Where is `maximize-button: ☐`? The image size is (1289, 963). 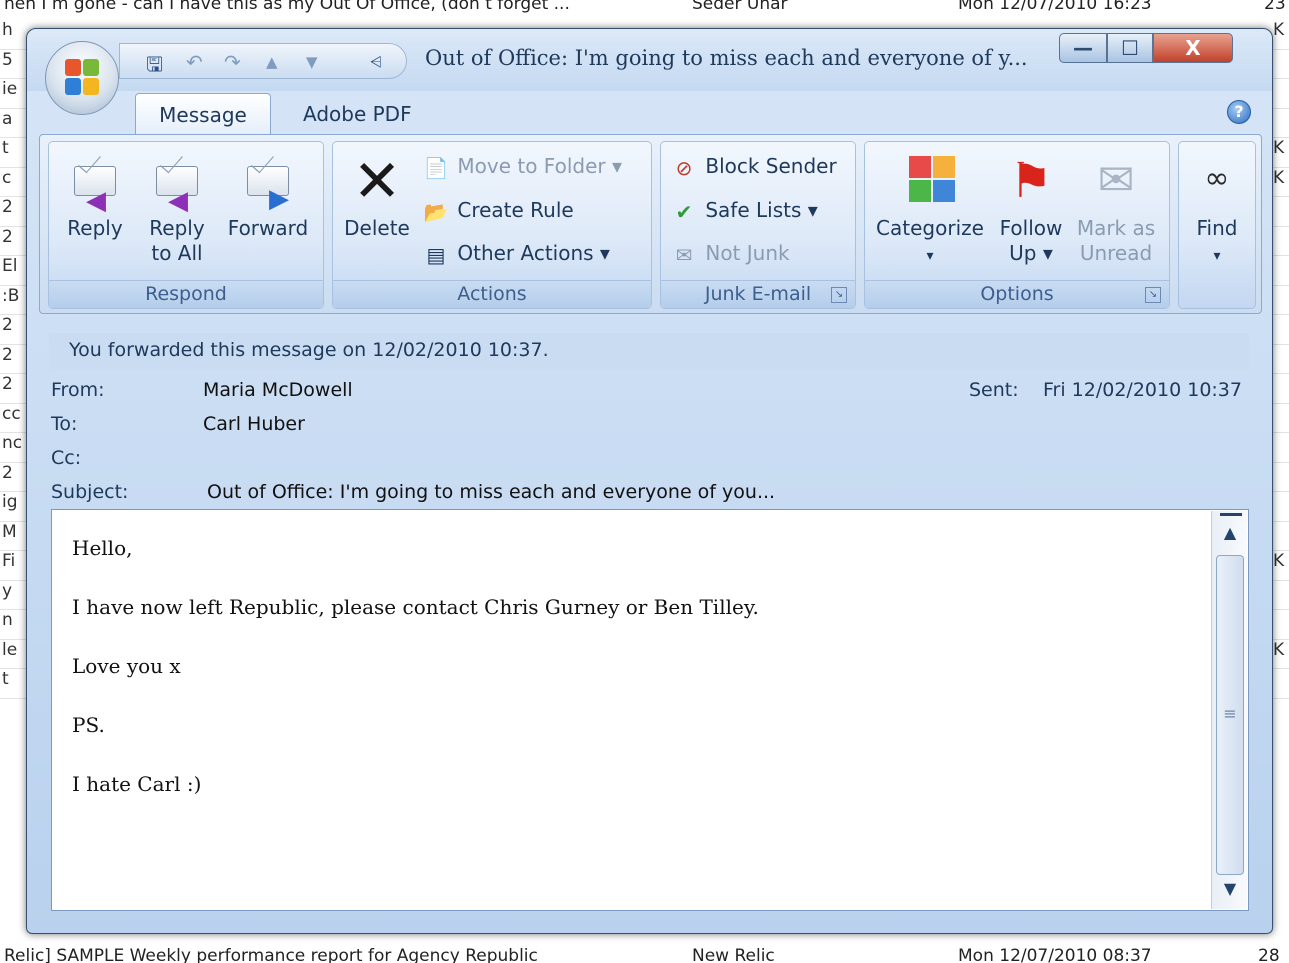
maximize-button: ☐ is located at coordinates (1130, 48).